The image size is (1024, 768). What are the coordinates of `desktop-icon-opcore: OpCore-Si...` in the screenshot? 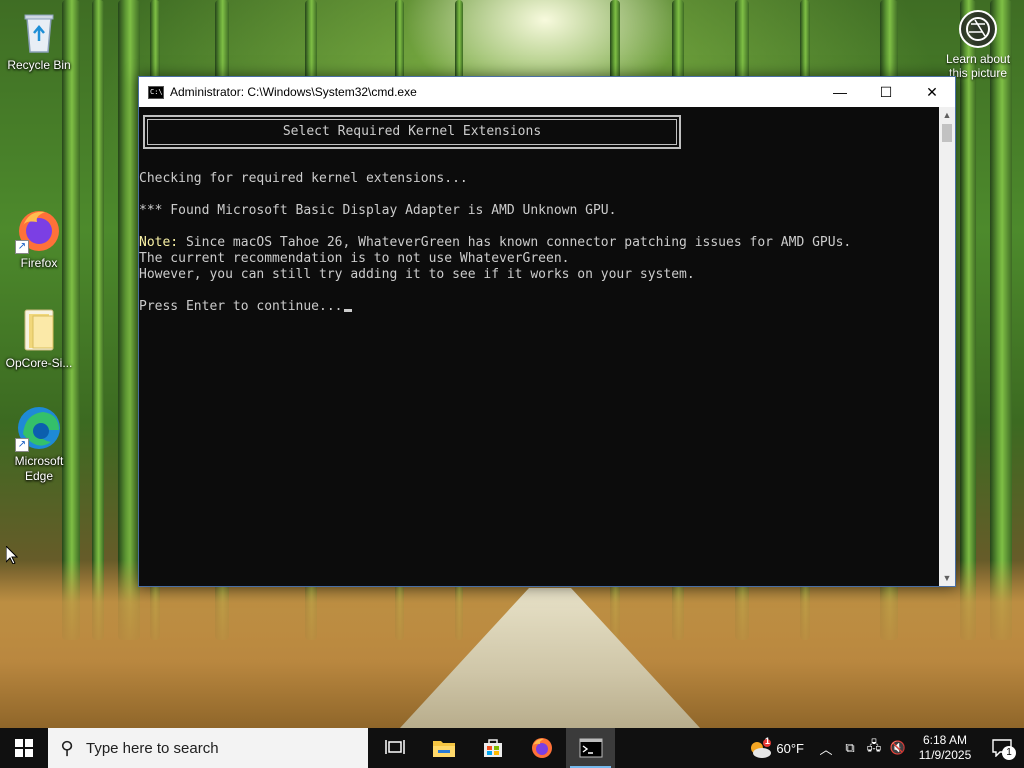 It's located at (39, 338).